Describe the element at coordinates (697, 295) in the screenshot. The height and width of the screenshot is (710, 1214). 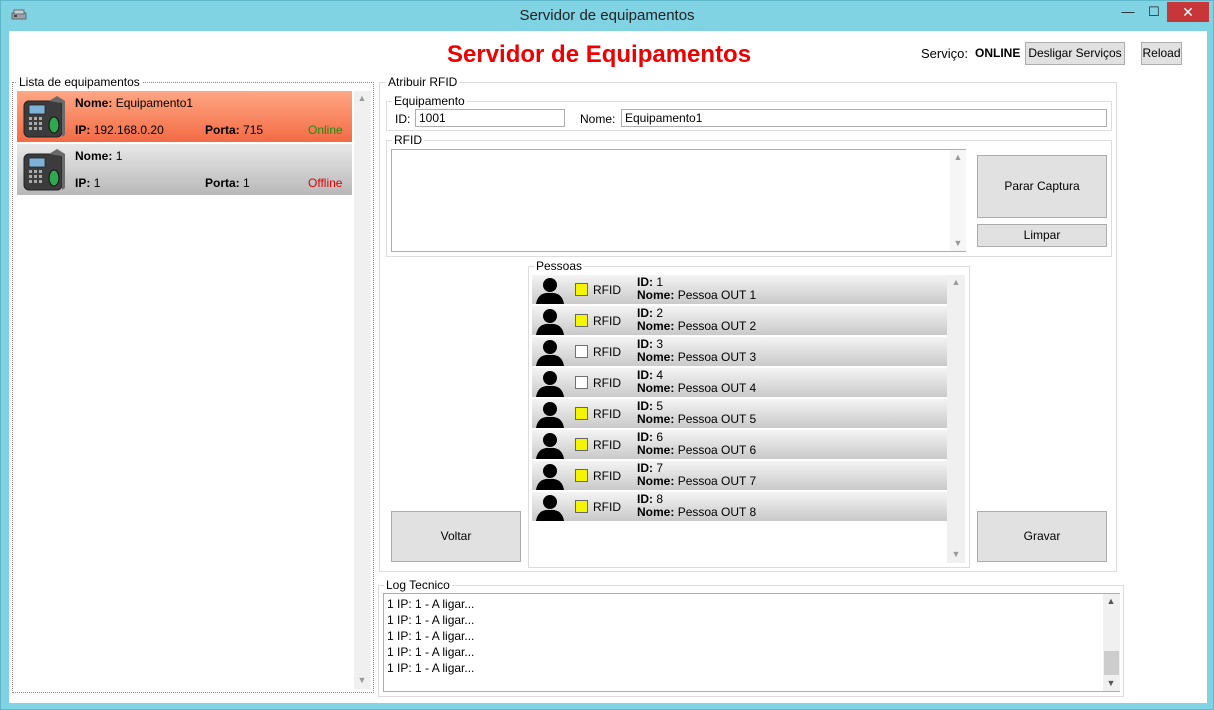
I see `person-name: Nome: Pessoa OUT 1` at that location.